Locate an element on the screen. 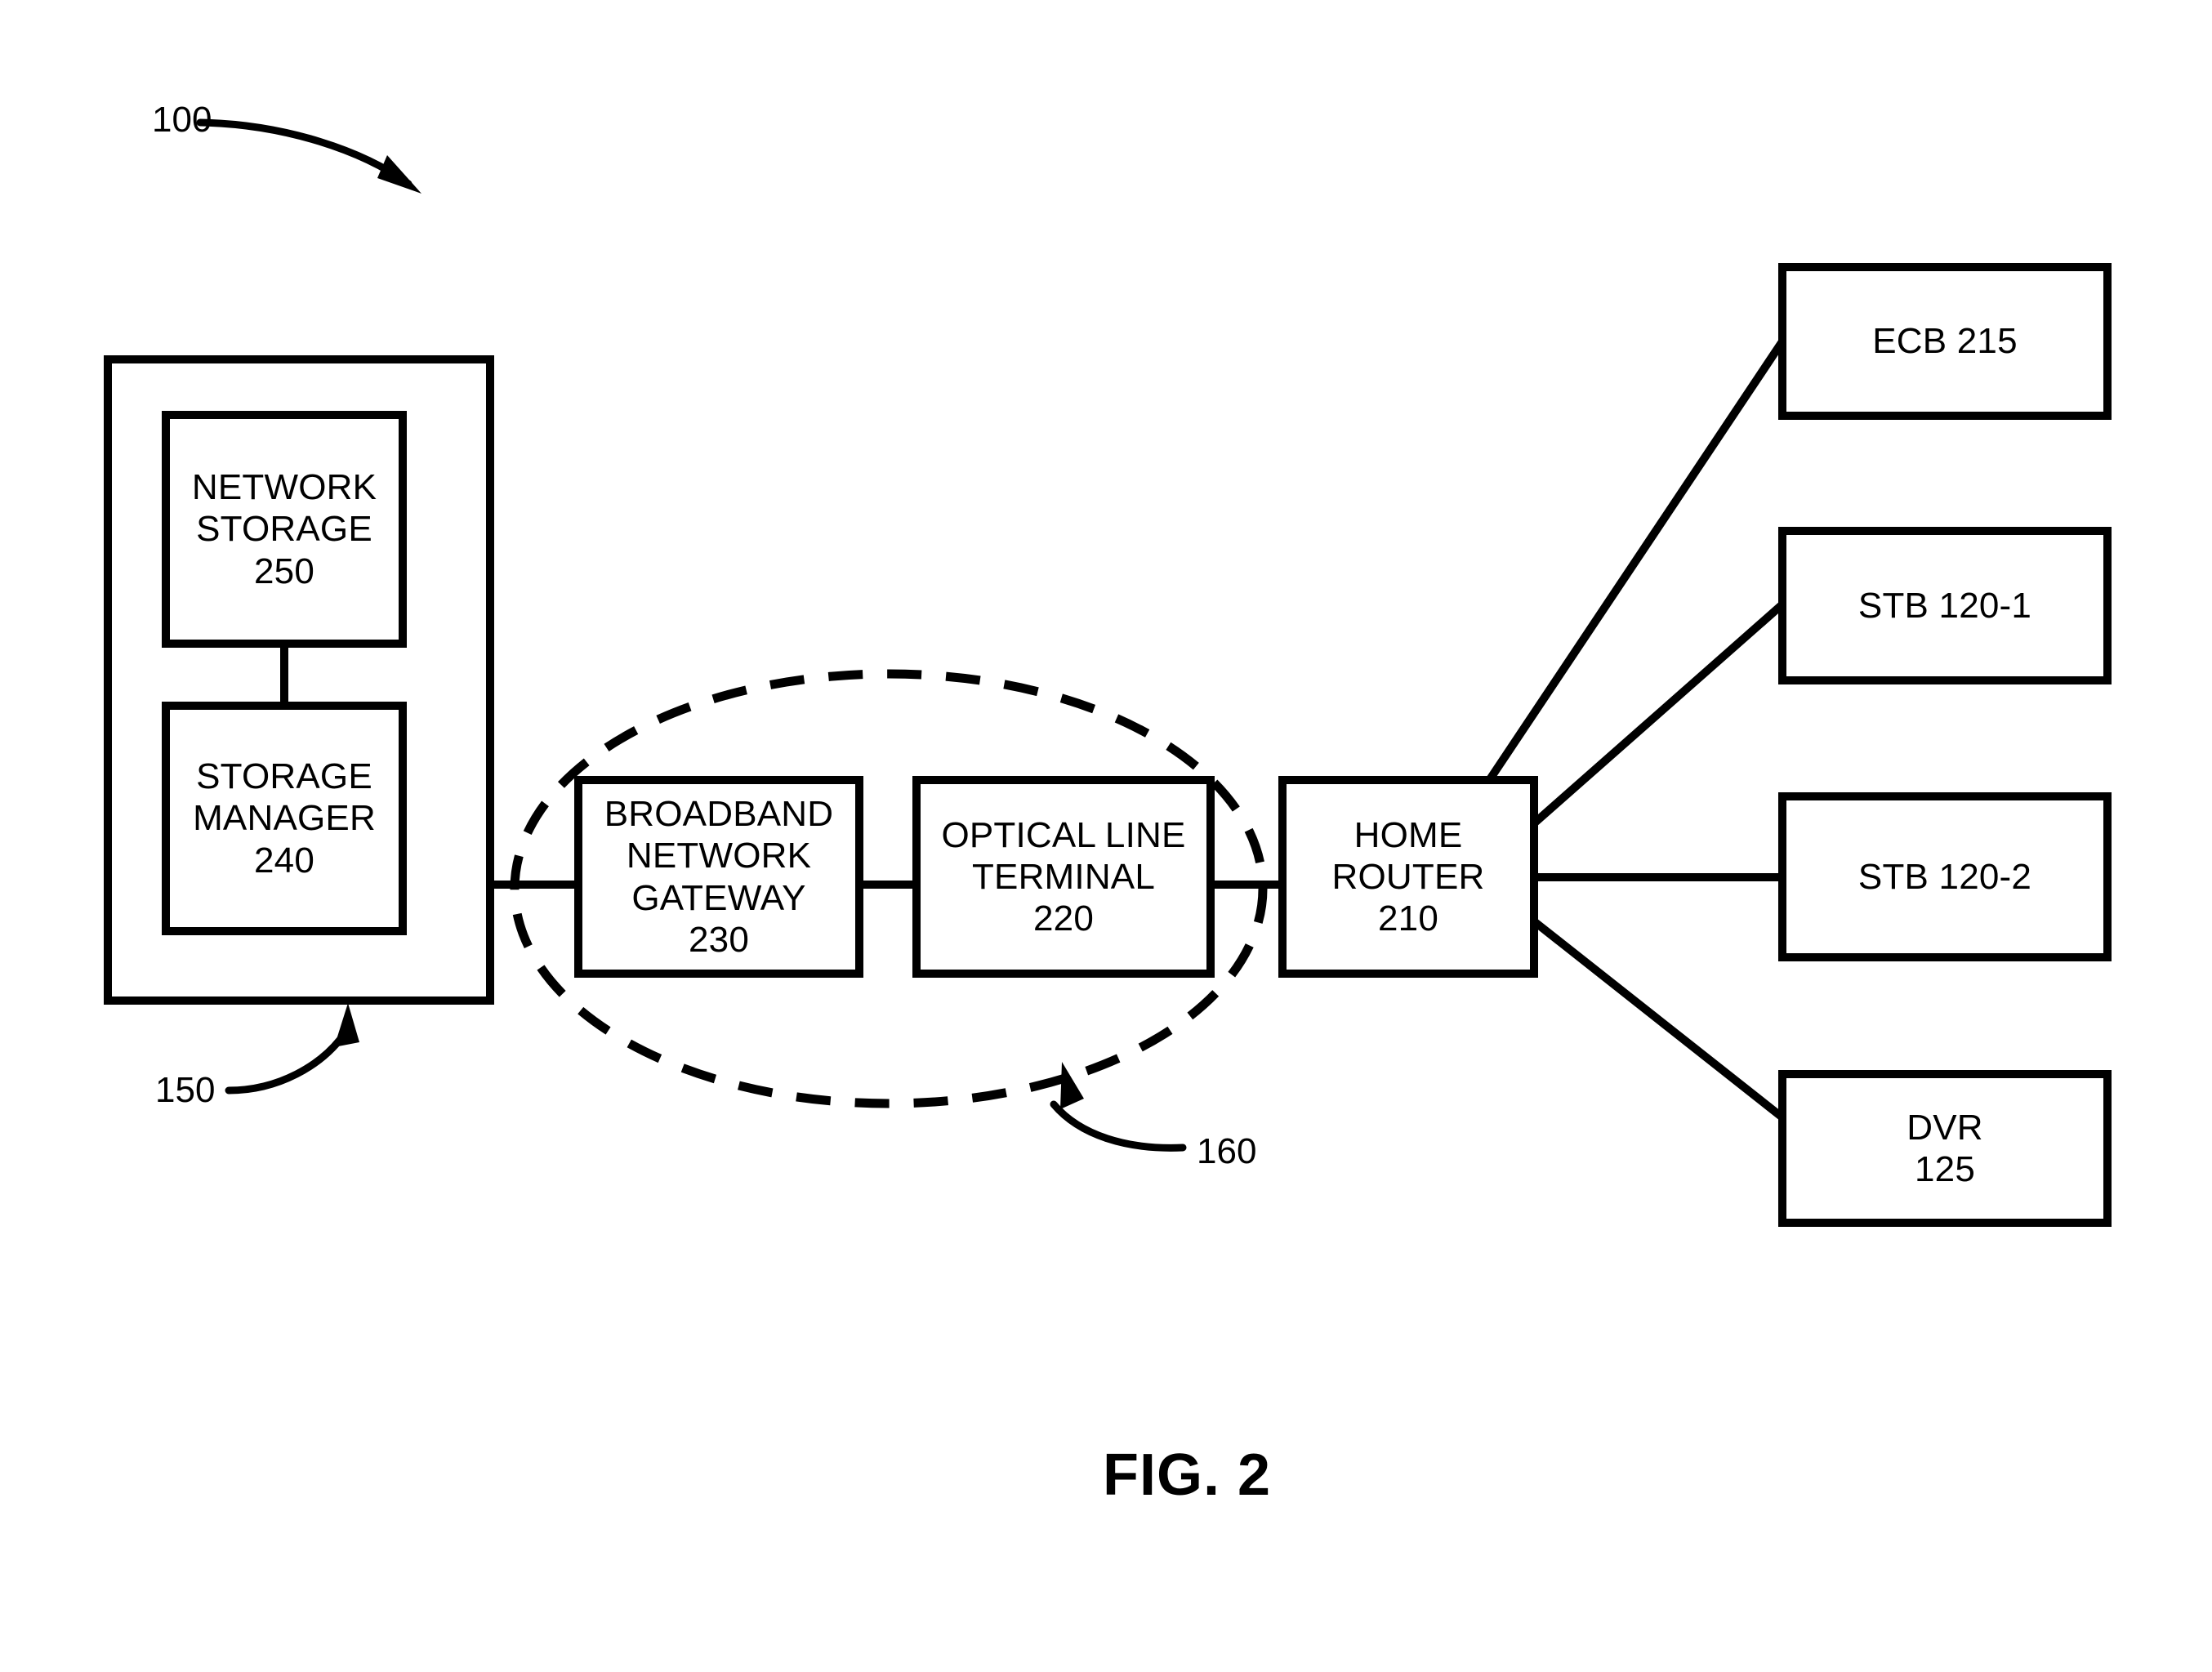 This screenshot has height=1672, width=2212. reference-label-160-text: 160 is located at coordinates (1227, 1151).